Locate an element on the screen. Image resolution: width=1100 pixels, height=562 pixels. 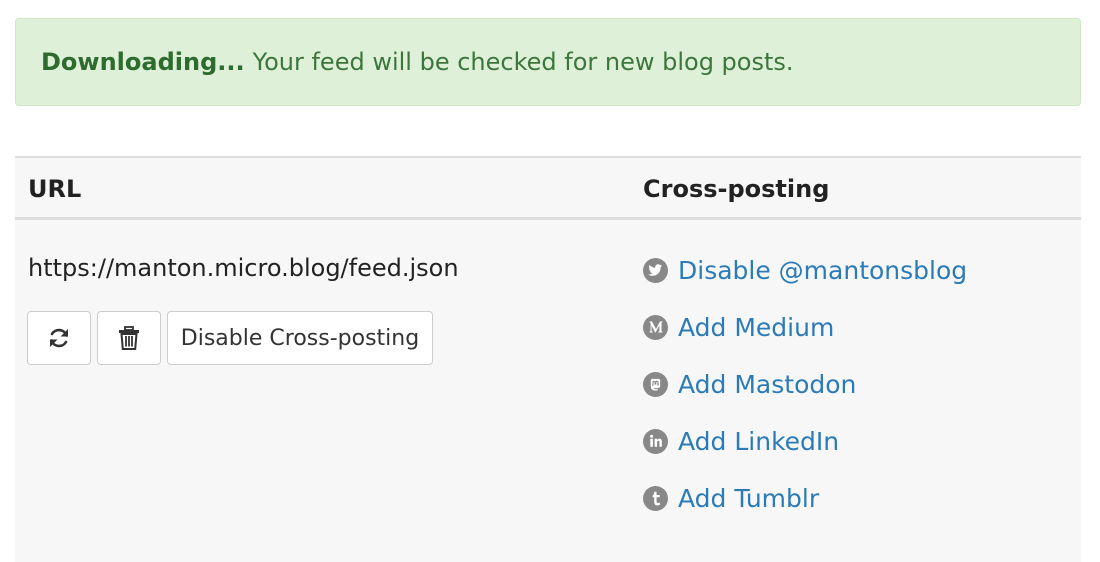
delete-feed-button is located at coordinates (129, 338).